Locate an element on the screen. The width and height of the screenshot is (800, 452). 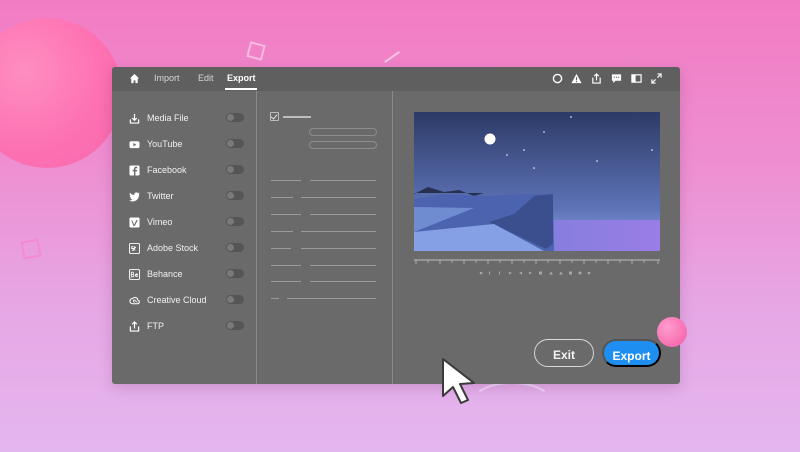
destination-label: Facebook is located at coordinates (167, 170).